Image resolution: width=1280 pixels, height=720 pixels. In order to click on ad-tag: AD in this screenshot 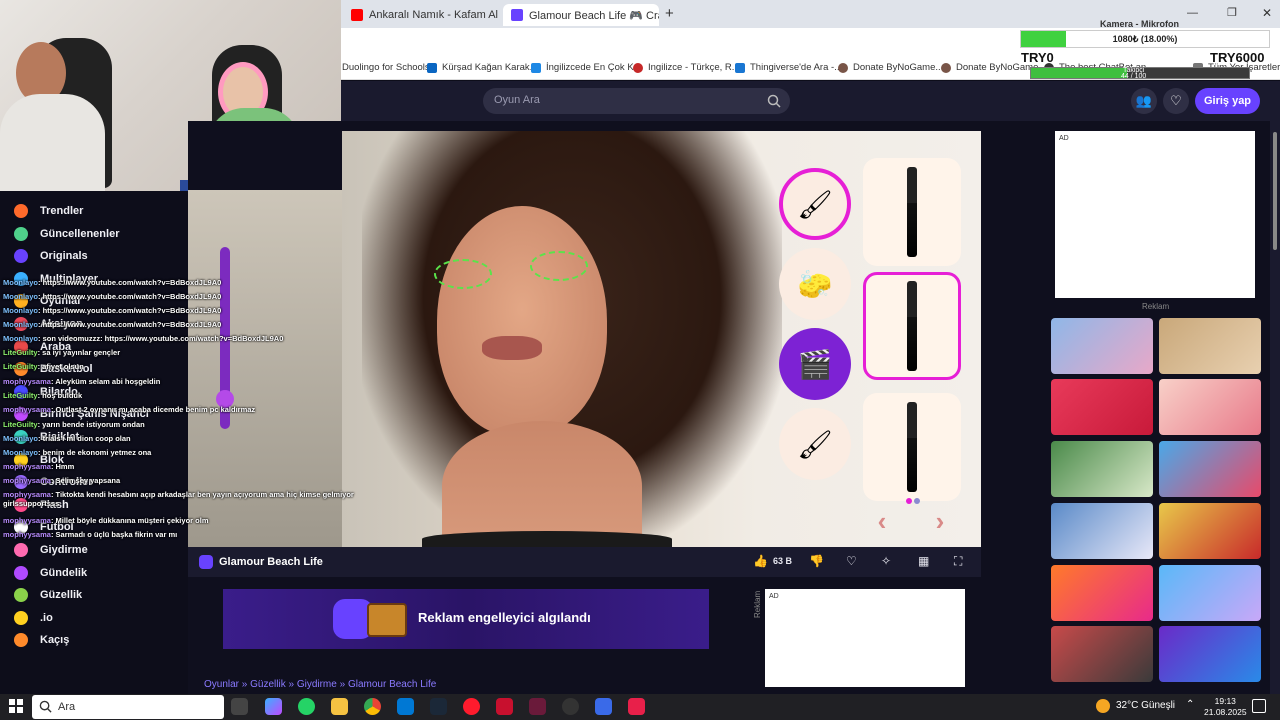, I will do `click(1064, 138)`.